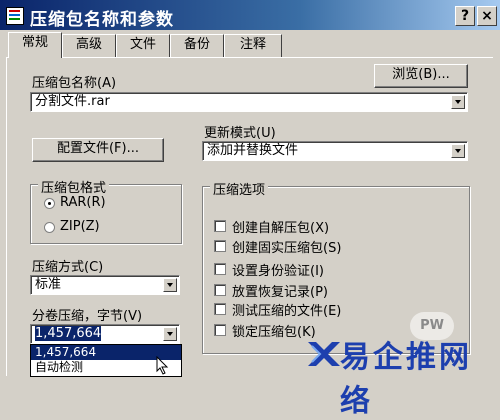 This screenshot has height=420, width=500. I want to click on solid-archive-checkbox, so click(220, 246).